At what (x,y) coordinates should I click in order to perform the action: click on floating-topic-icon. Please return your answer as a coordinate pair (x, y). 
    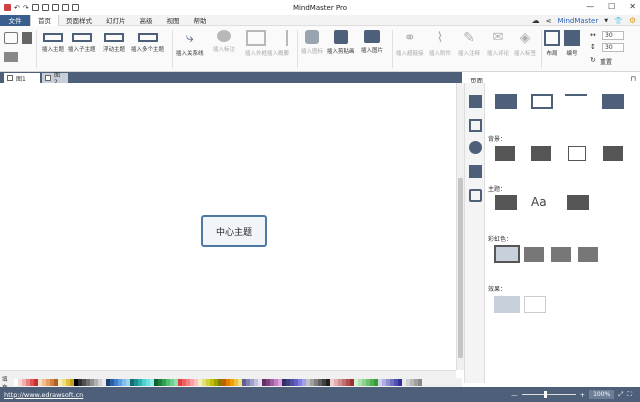
    Looking at the image, I should click on (114, 37).